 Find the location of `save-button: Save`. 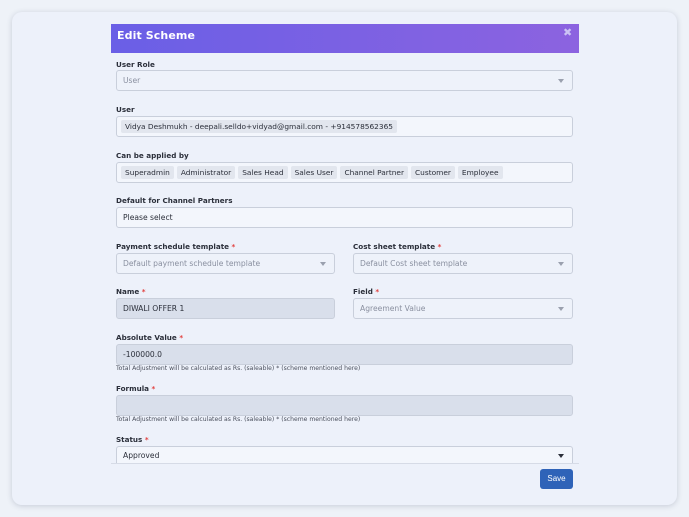

save-button: Save is located at coordinates (556, 479).